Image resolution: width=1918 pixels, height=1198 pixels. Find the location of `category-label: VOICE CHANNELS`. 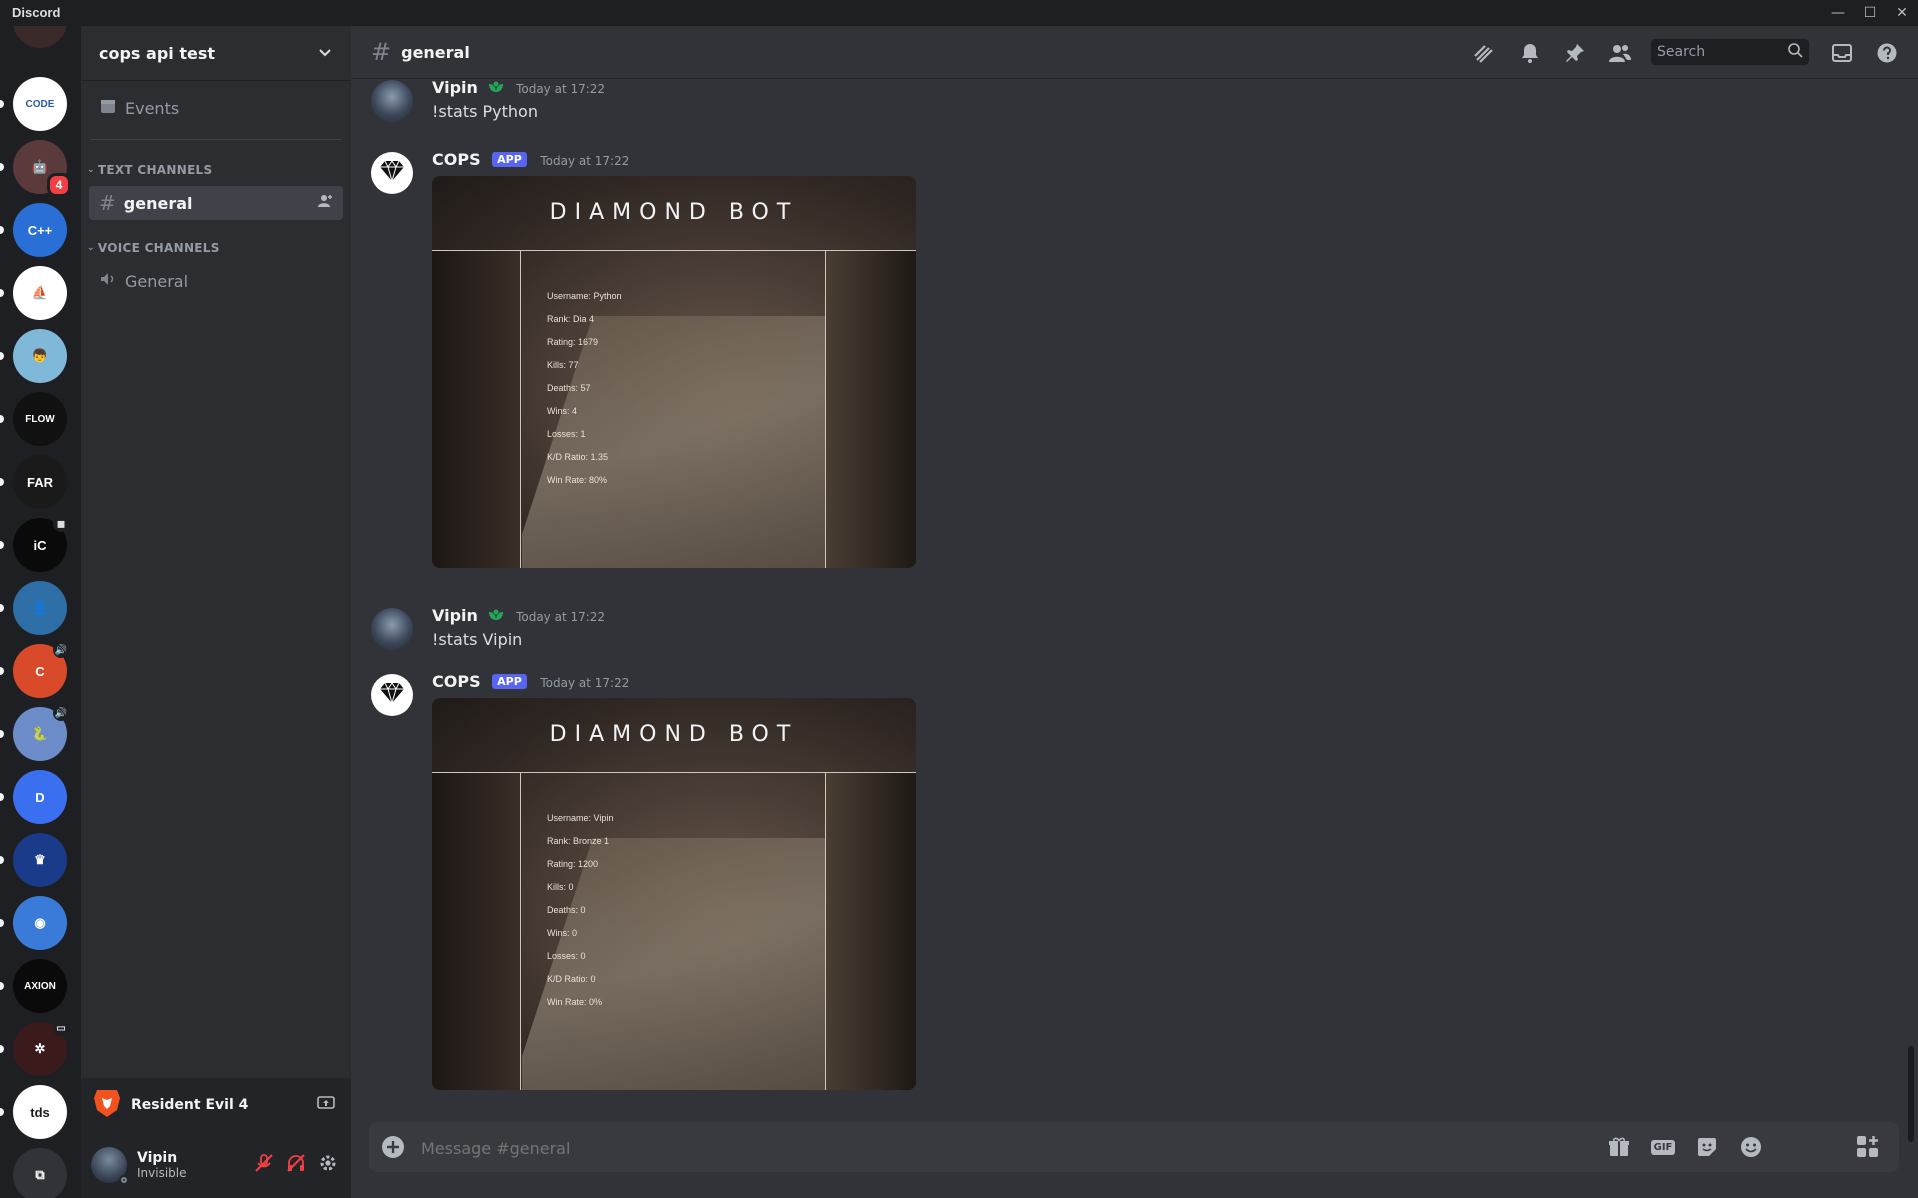

category-label: VOICE CHANNELS is located at coordinates (158, 248).